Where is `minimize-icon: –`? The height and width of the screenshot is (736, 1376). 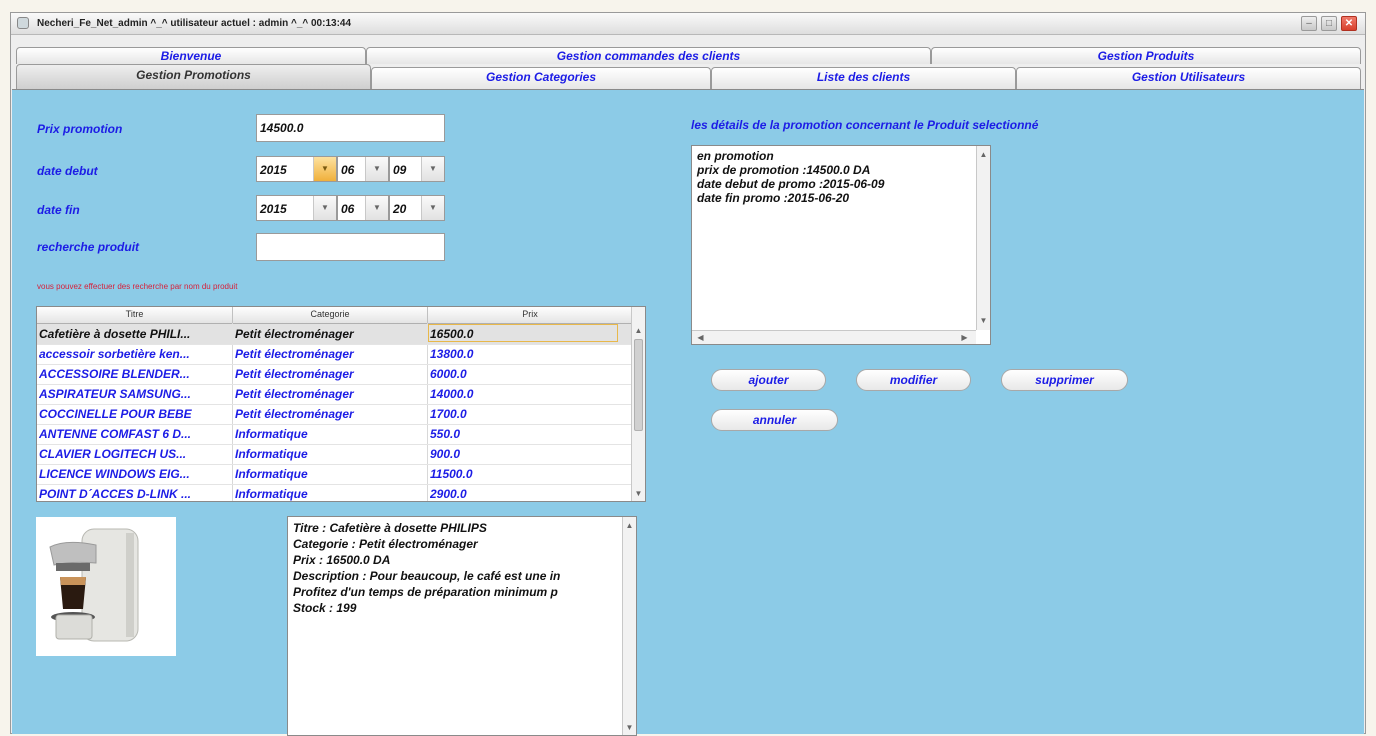
minimize-icon: – is located at coordinates (1309, 23).